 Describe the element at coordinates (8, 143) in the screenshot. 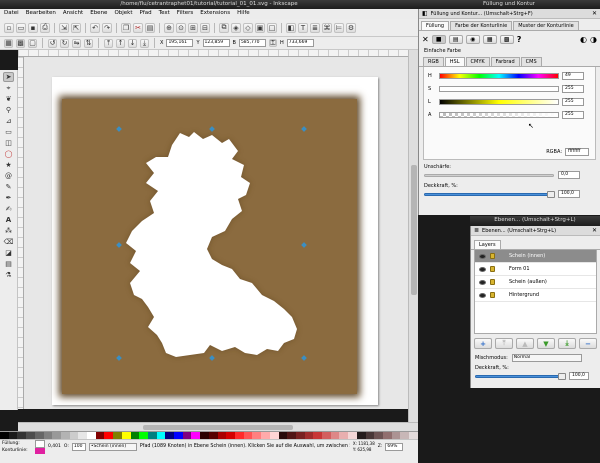

I see `3d-box-tool-icon: ◫` at that location.